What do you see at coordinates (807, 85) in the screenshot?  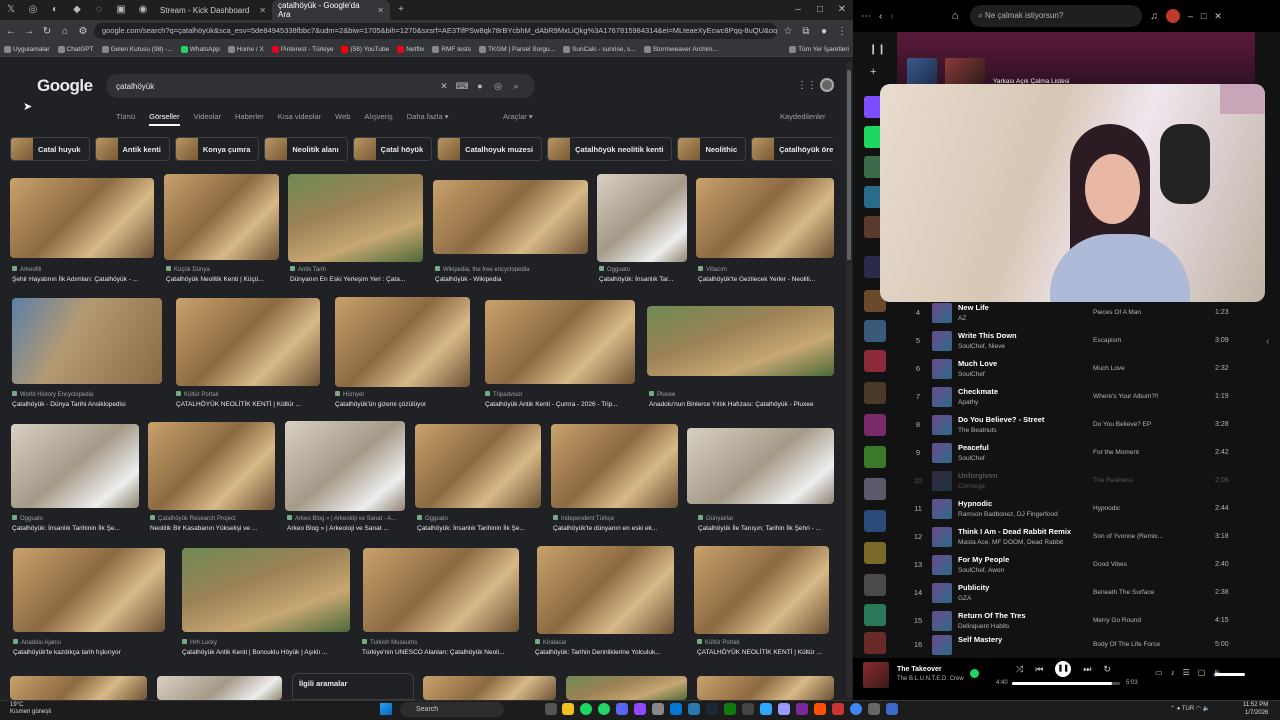 I see `apps-grid-icon: ⋮⋮` at bounding box center [807, 85].